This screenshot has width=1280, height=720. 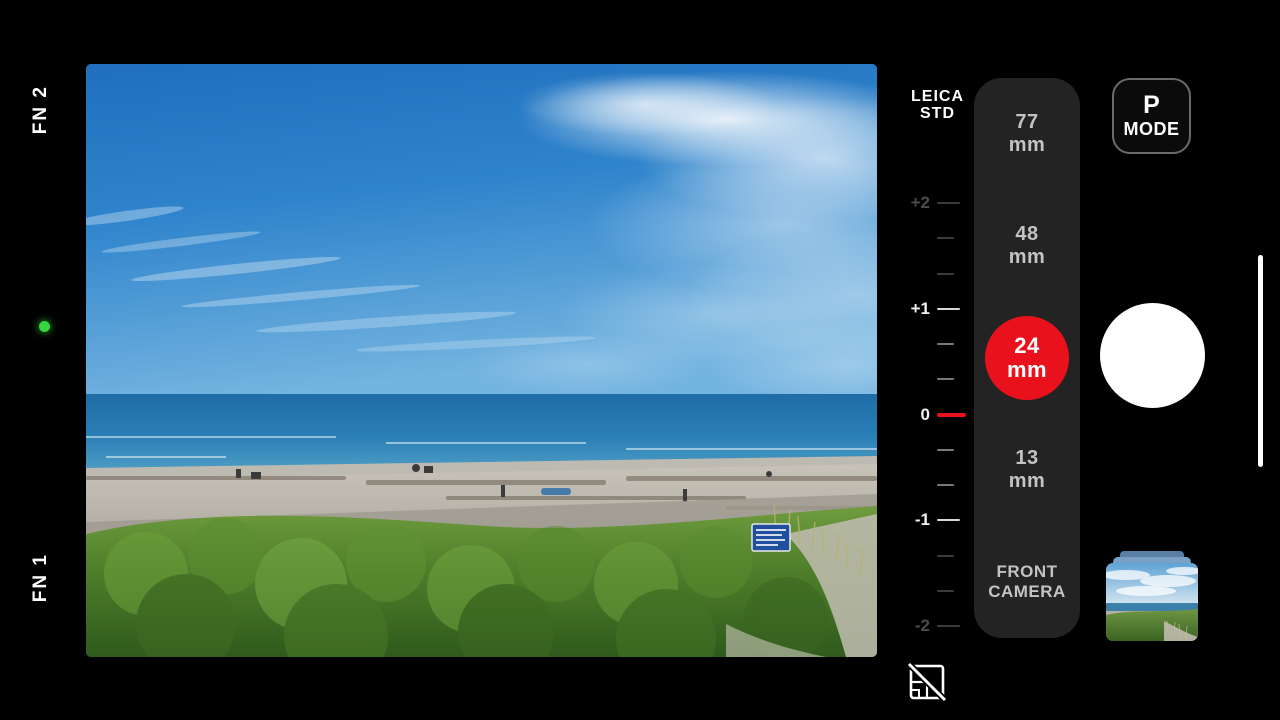 What do you see at coordinates (1027, 458) in the screenshot?
I see `lens-focal-length: 13` at bounding box center [1027, 458].